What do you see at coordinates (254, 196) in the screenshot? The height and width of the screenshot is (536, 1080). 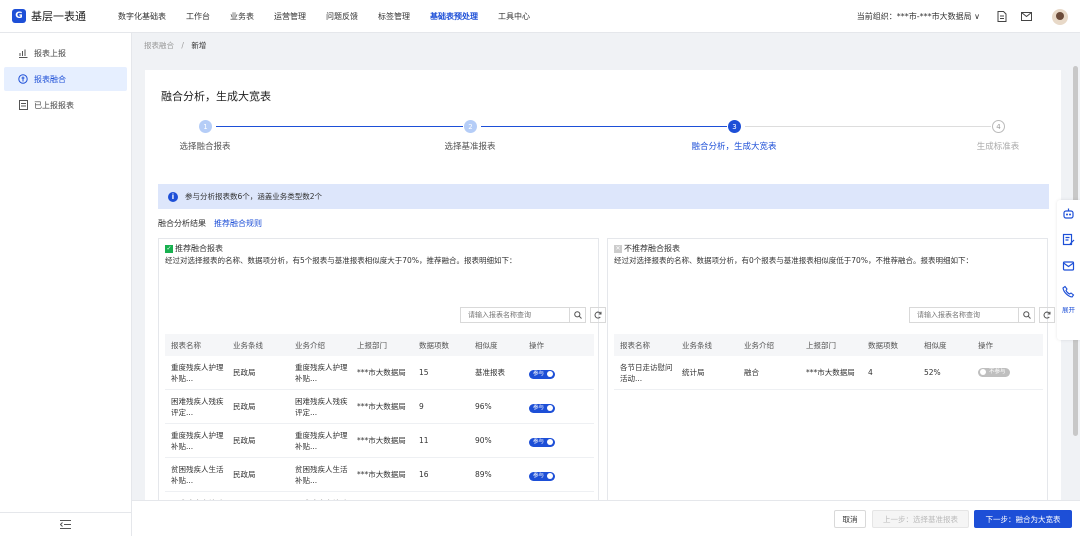 I see `alert-text: 参与分析报表数6个，涵盖业务类型数2个` at bounding box center [254, 196].